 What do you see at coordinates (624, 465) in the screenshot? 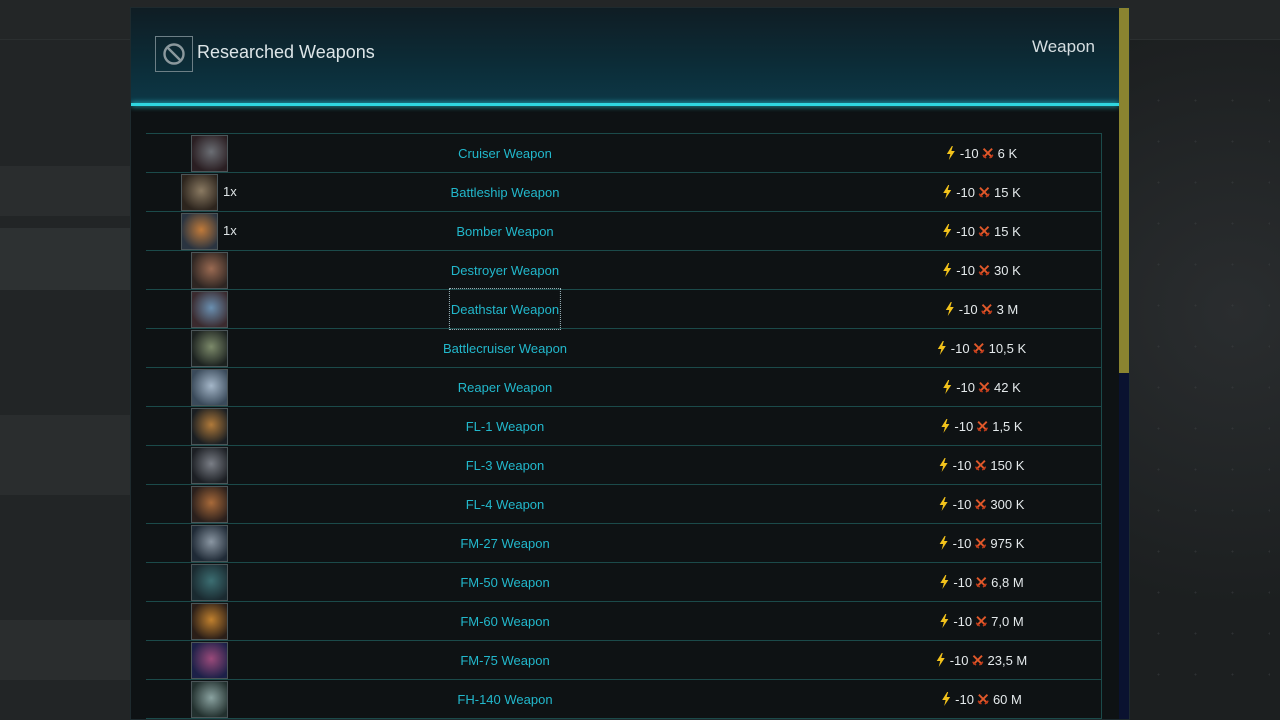
I see `weapon-row: FL-3 Weapon -10 150 K` at bounding box center [624, 465].